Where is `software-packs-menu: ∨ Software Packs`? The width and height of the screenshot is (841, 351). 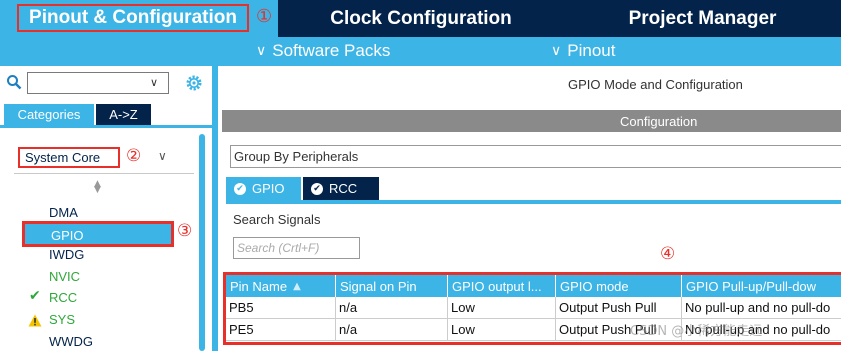
software-packs-menu: ∨ Software Packs is located at coordinates (323, 51).